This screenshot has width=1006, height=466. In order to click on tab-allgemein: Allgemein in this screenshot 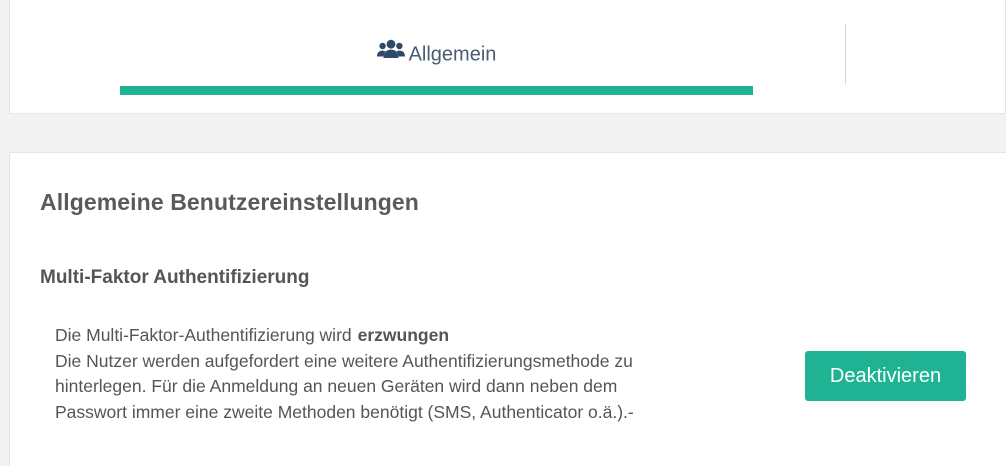, I will do `click(436, 47)`.